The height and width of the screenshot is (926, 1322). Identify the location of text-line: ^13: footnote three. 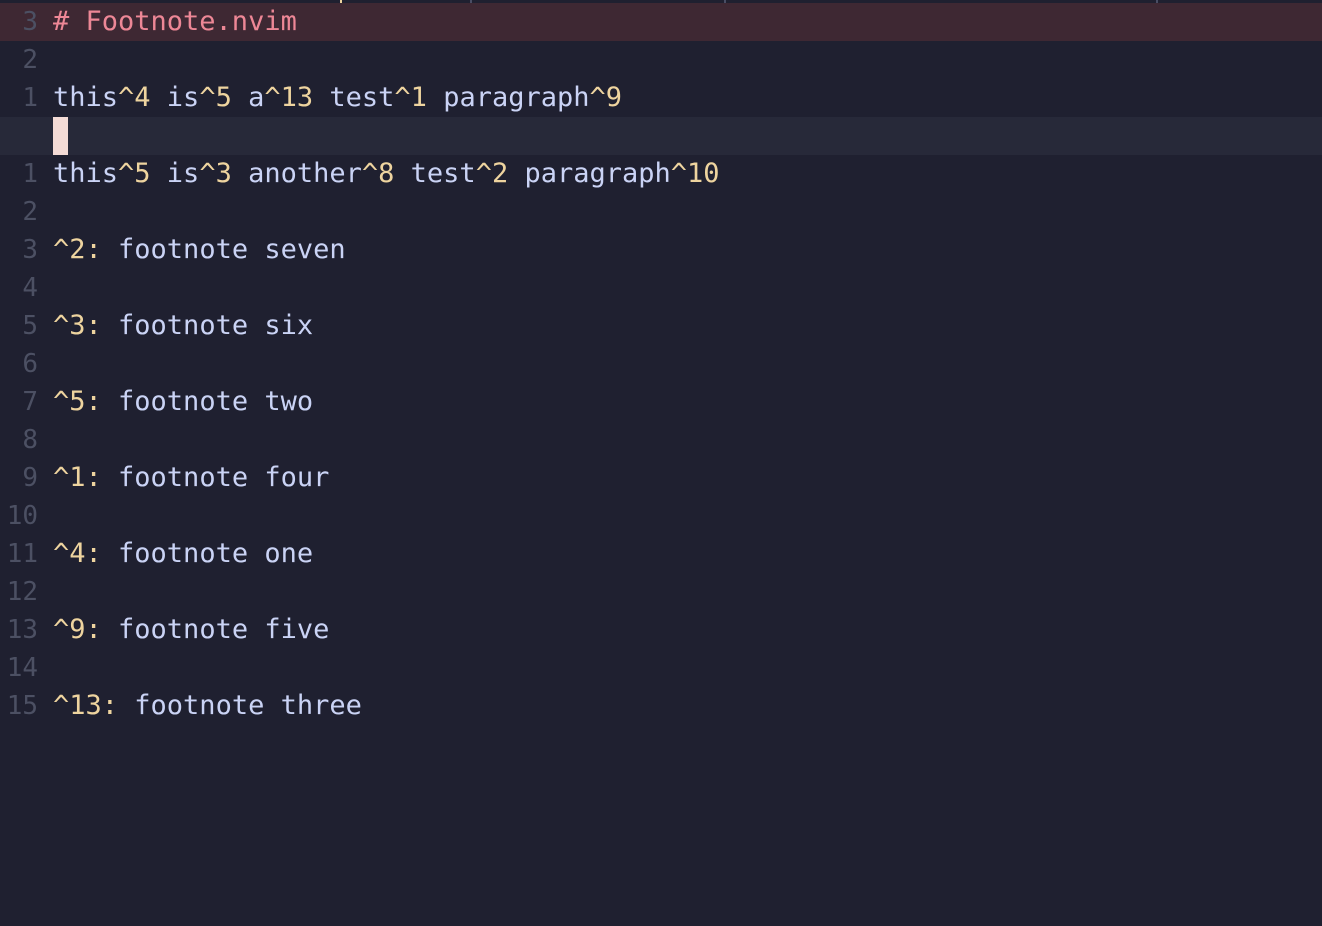
(207, 706).